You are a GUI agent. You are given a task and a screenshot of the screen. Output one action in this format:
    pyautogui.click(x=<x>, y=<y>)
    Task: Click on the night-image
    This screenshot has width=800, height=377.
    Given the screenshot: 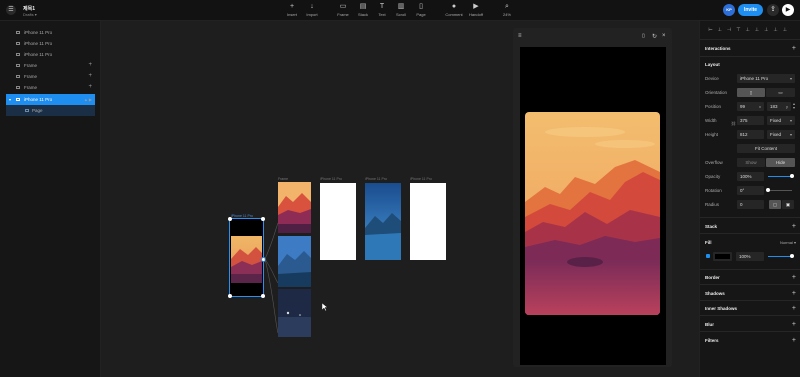 What is the action you would take?
    pyautogui.click(x=294, y=313)
    